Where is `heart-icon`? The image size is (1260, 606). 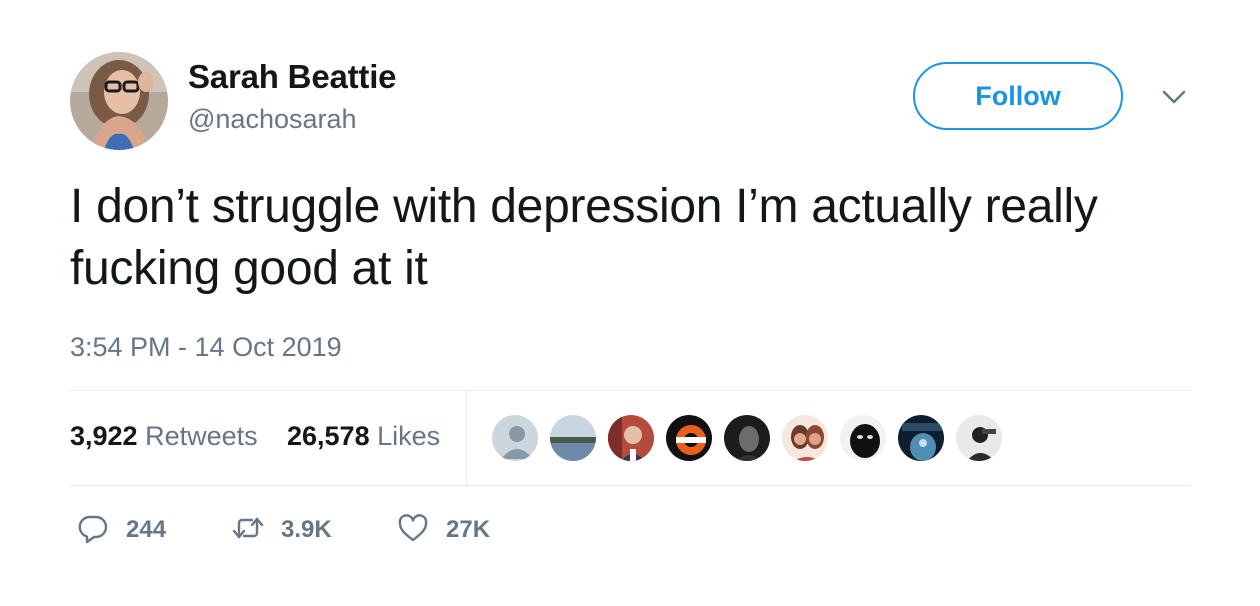
heart-icon is located at coordinates (413, 530).